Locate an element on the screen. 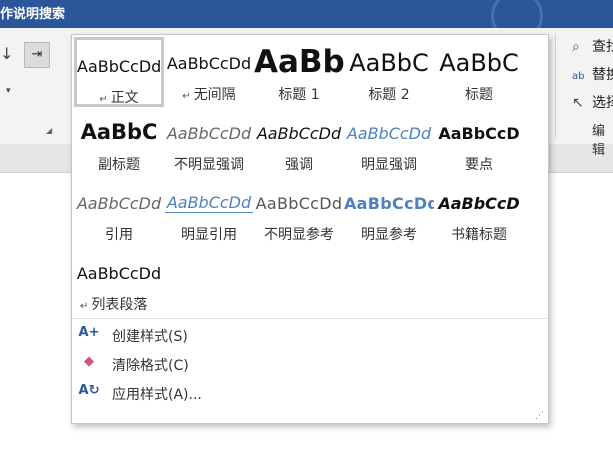  style-name: 要点 is located at coordinates (479, 164).